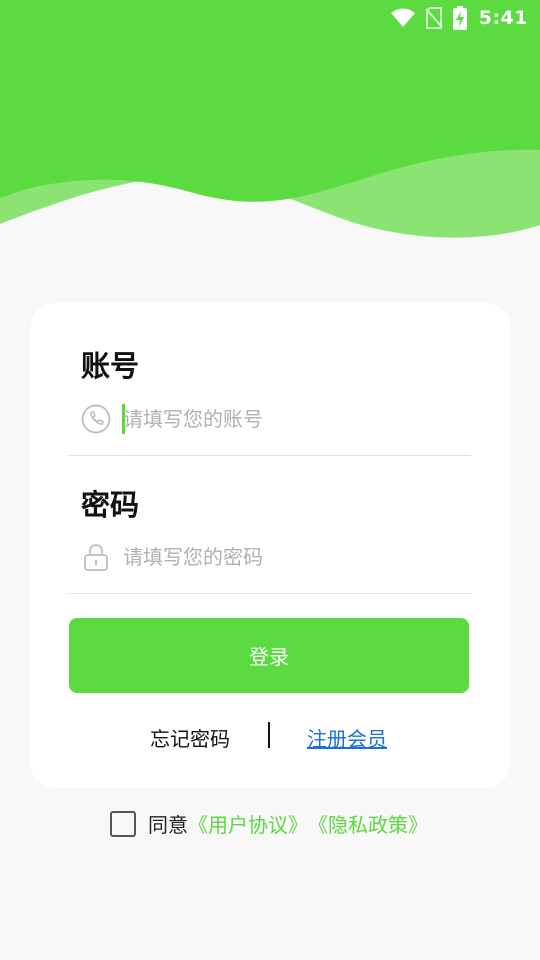 The width and height of the screenshot is (540, 960). I want to click on password-title: 密码, so click(110, 505).